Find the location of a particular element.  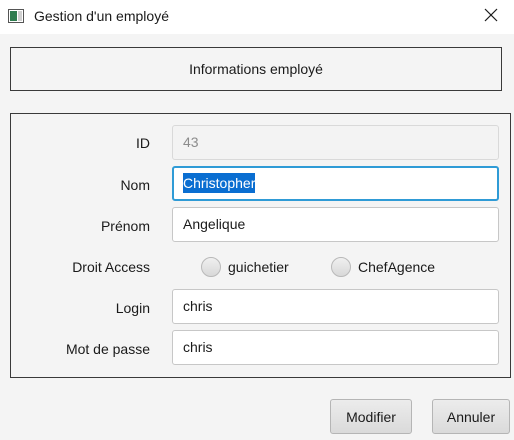

modify-button-label: Modifier is located at coordinates (371, 416).